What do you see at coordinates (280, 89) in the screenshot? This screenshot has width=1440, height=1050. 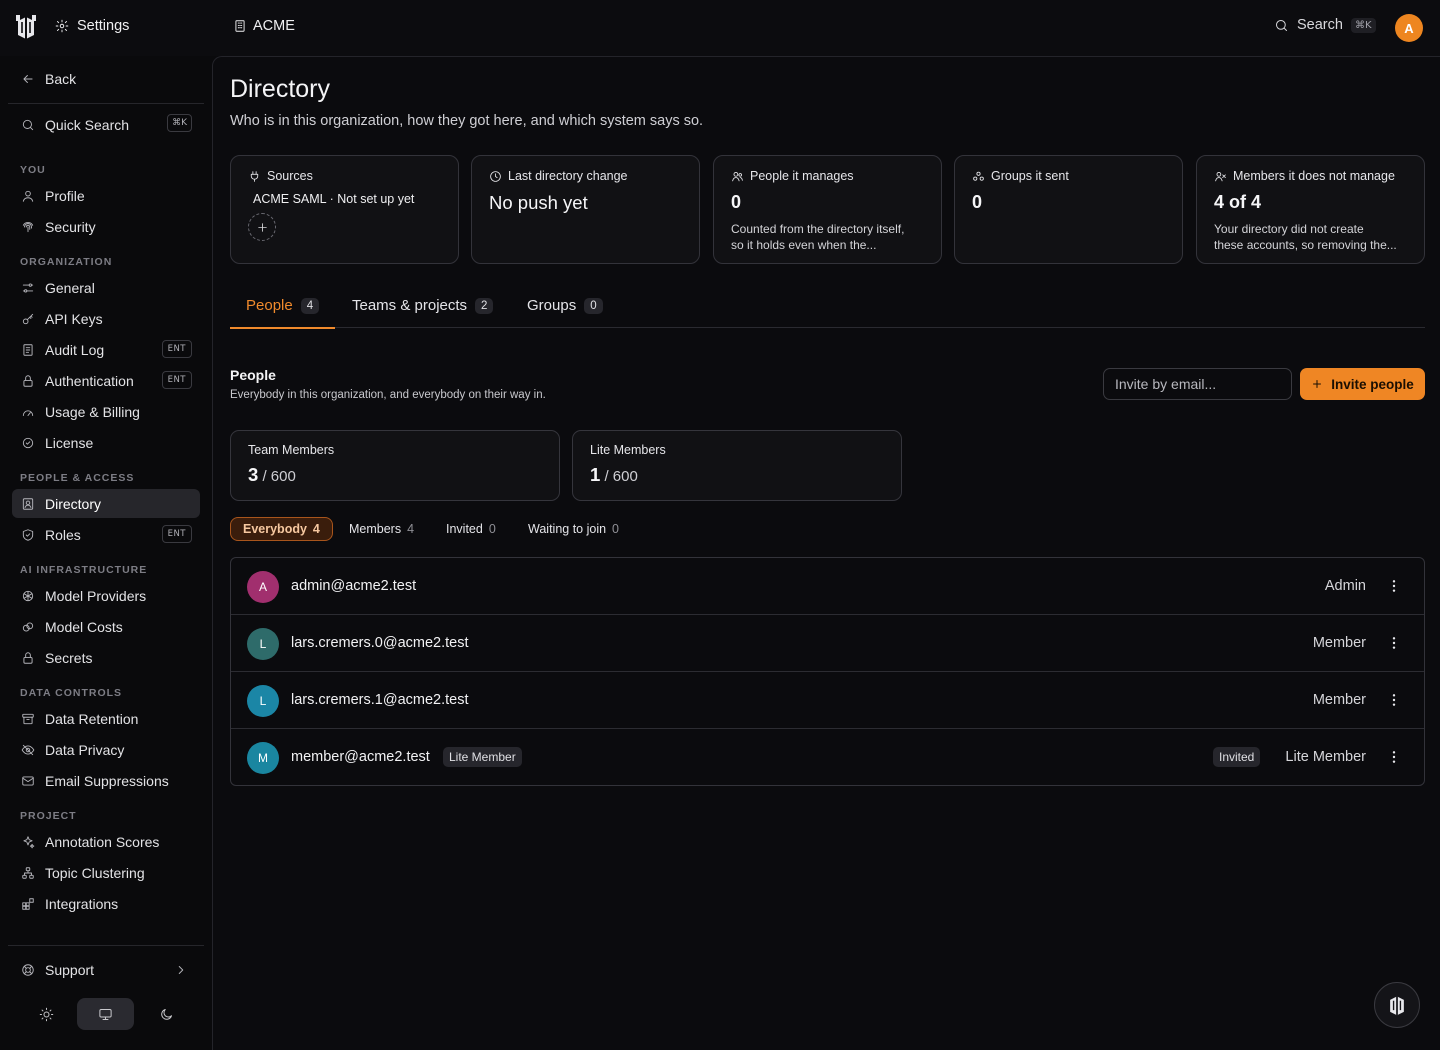 I see `page-title: Directory` at bounding box center [280, 89].